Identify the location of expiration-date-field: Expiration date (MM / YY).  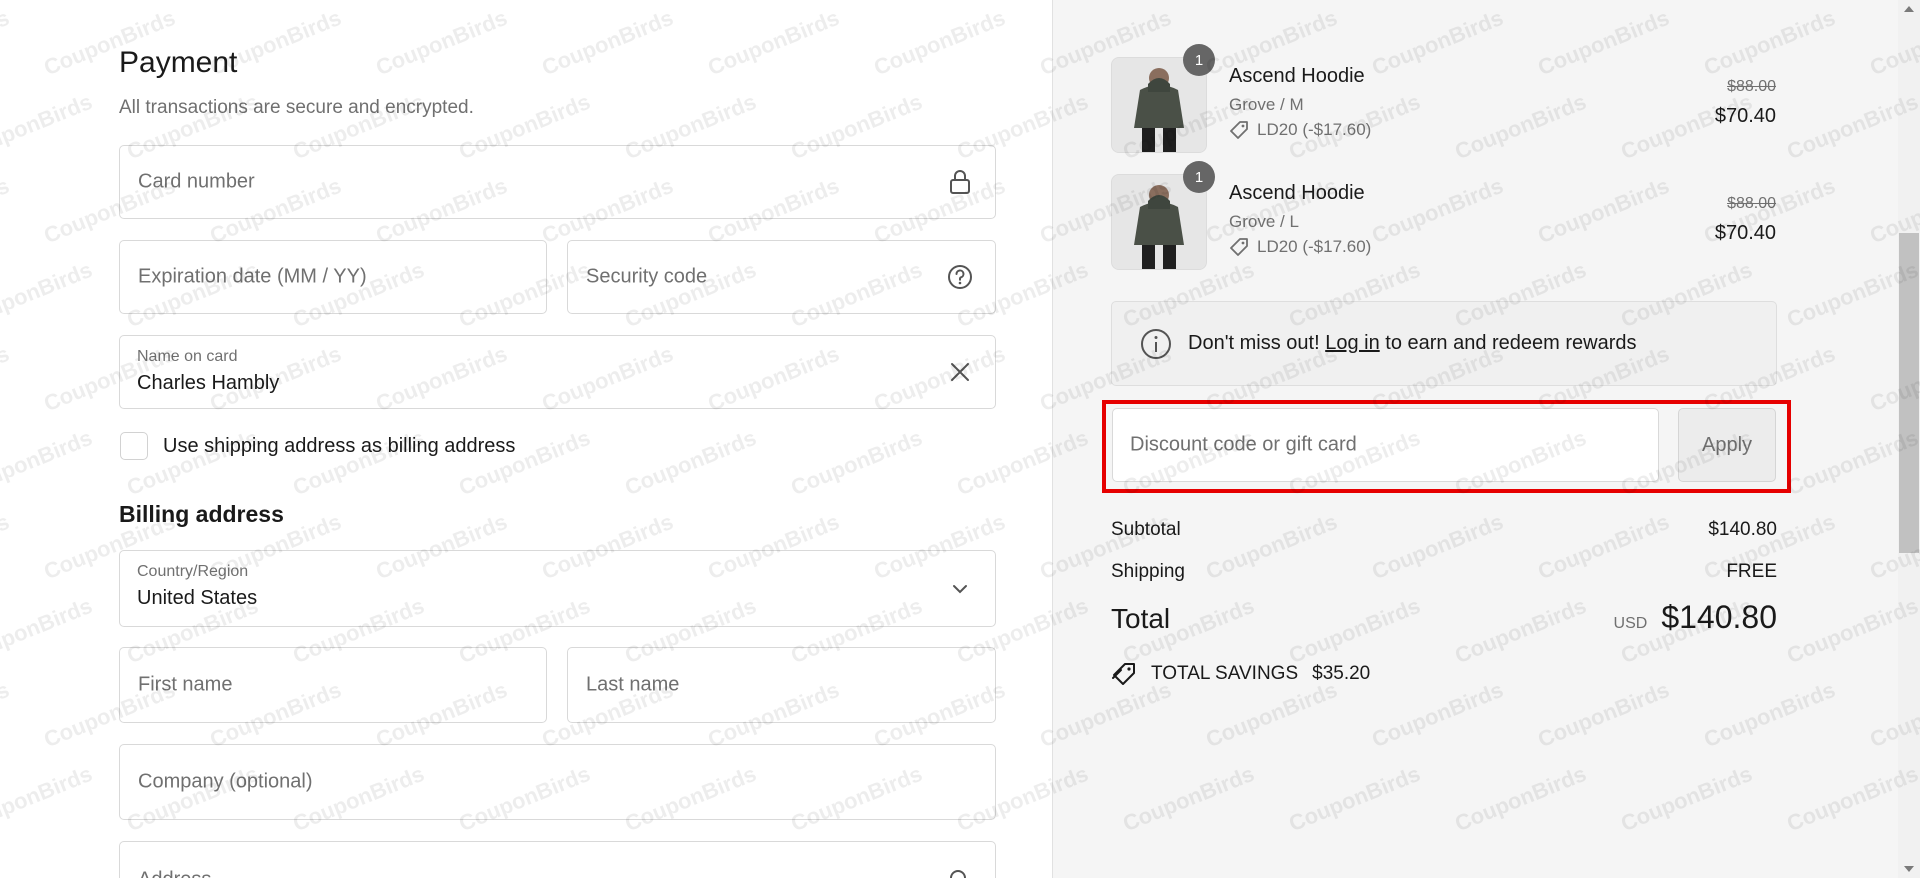
(333, 277).